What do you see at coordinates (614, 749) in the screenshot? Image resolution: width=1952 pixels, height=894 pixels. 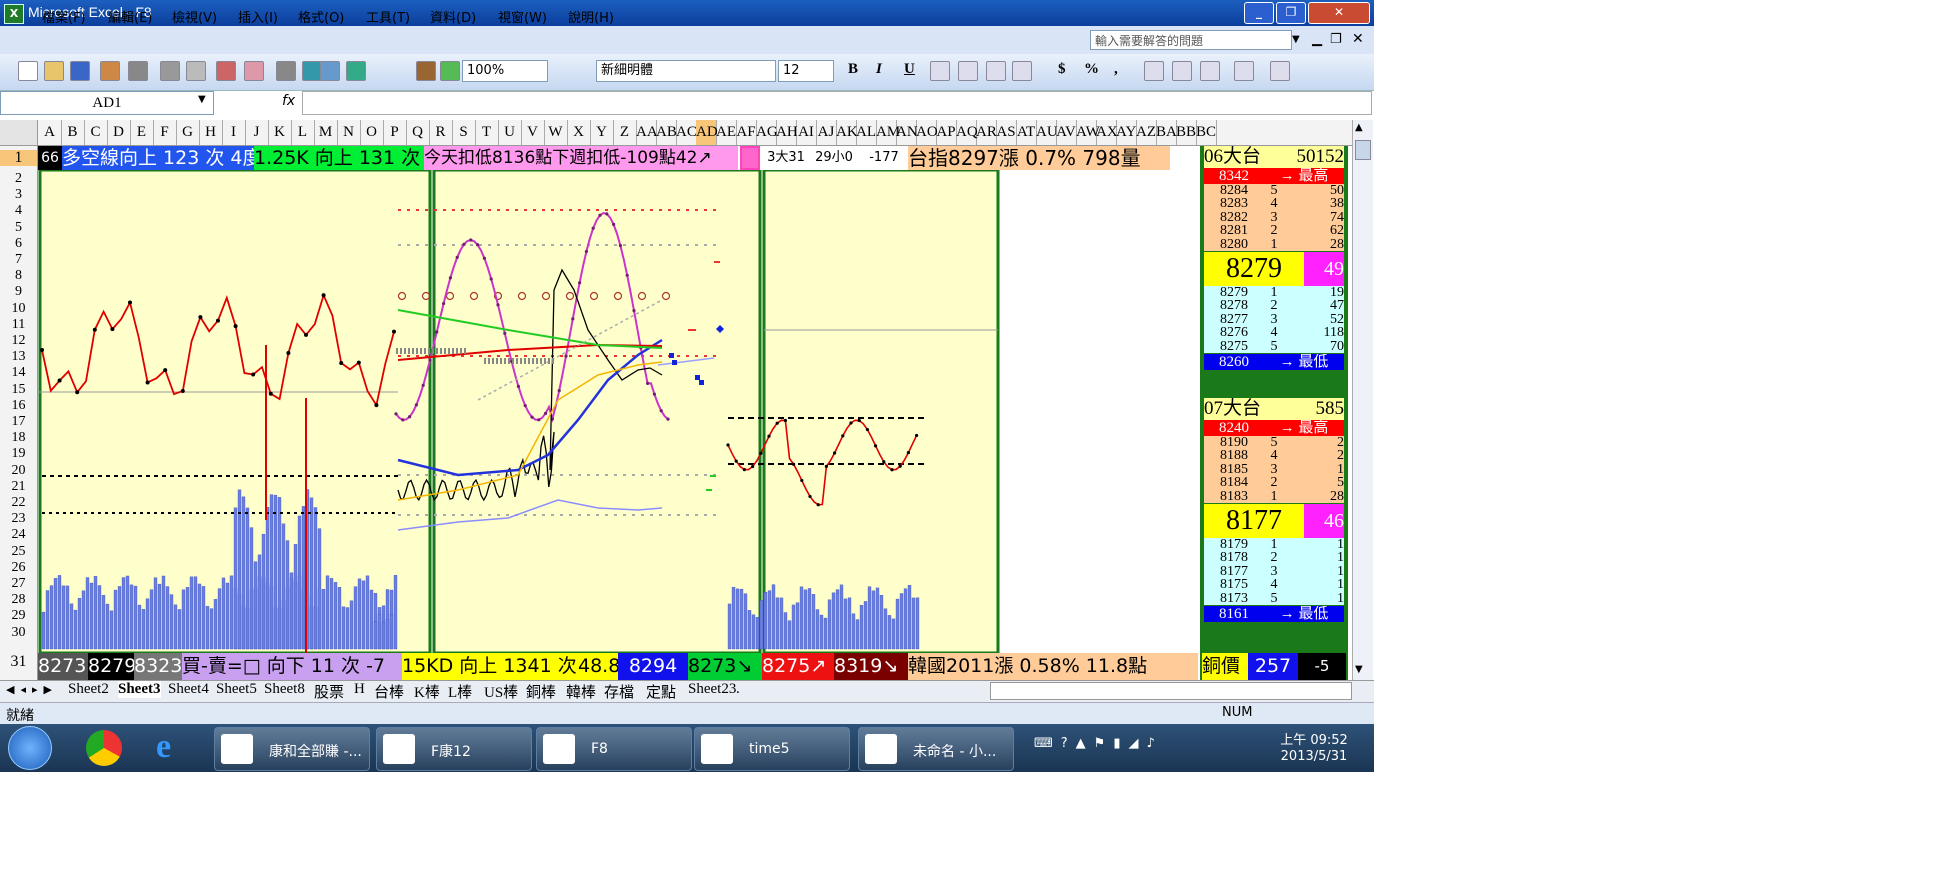 I see `taskbar-item: F8` at bounding box center [614, 749].